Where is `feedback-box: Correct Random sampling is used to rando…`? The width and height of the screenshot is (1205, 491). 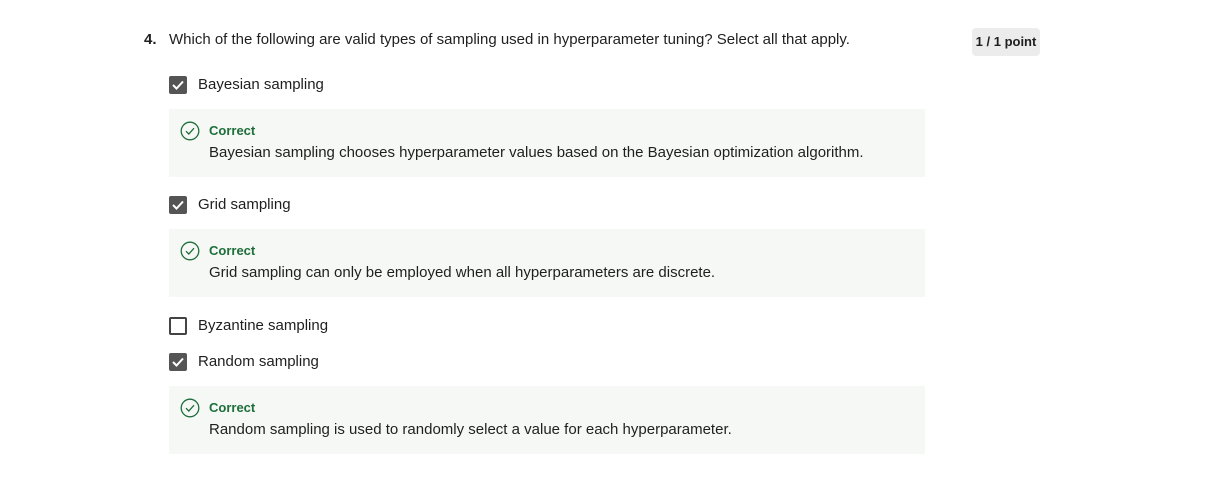
feedback-box: Correct Random sampling is used to rando… is located at coordinates (547, 420).